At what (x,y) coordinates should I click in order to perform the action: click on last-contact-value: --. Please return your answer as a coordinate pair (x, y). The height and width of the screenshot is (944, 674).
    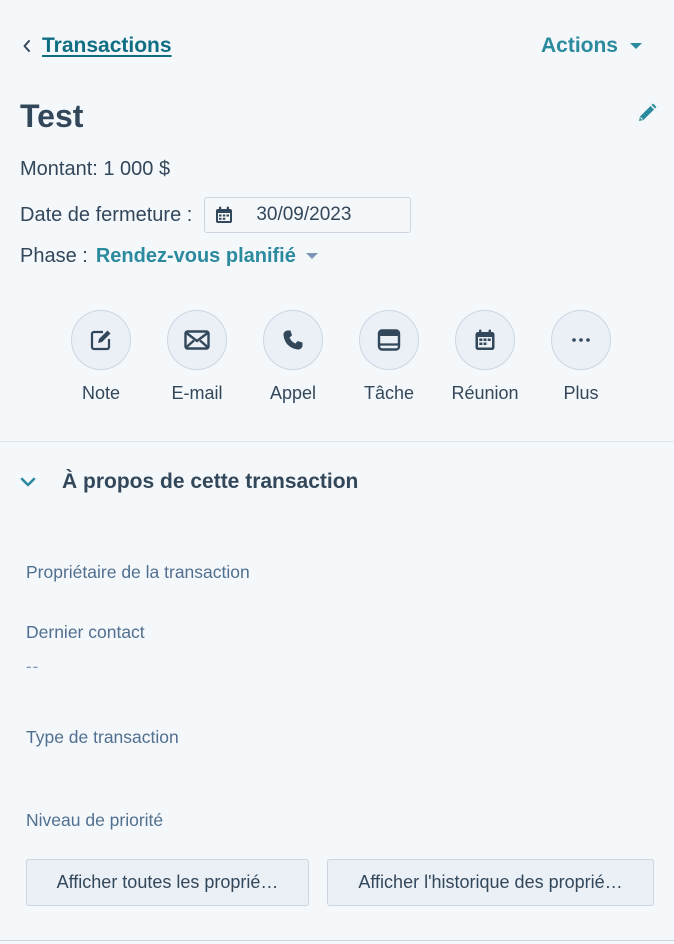
    Looking at the image, I should click on (32, 667).